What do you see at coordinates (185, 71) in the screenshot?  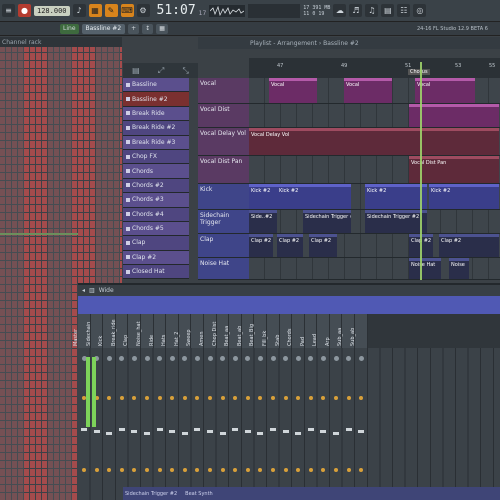 I see `collapse-icon: ⤡` at bounding box center [185, 71].